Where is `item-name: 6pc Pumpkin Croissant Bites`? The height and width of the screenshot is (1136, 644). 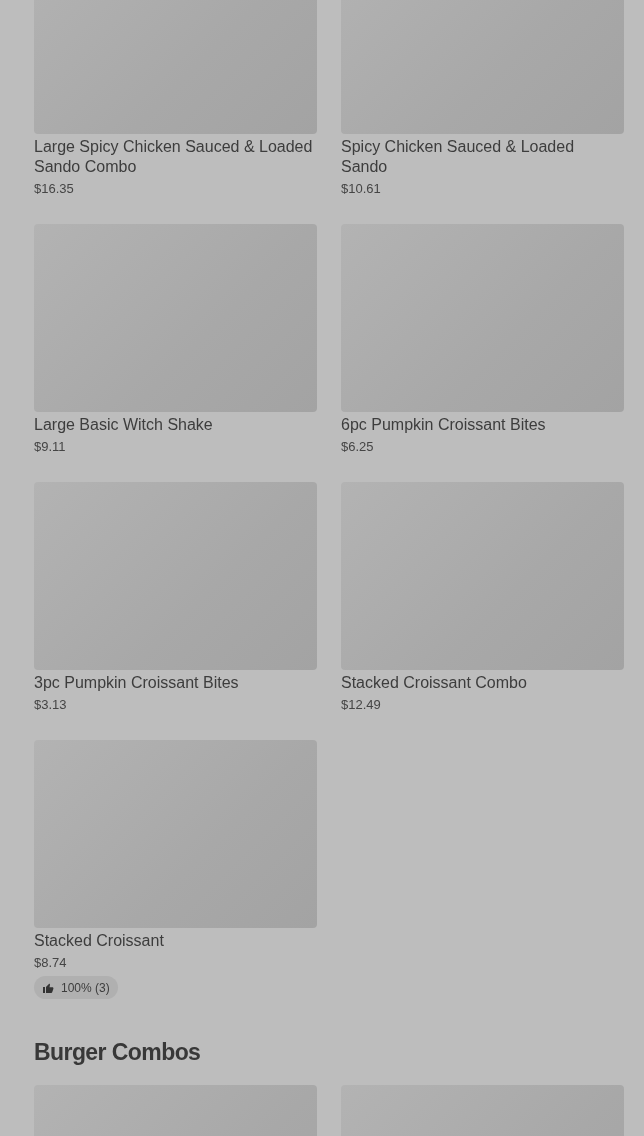 item-name: 6pc Pumpkin Croissant Bites is located at coordinates (482, 425).